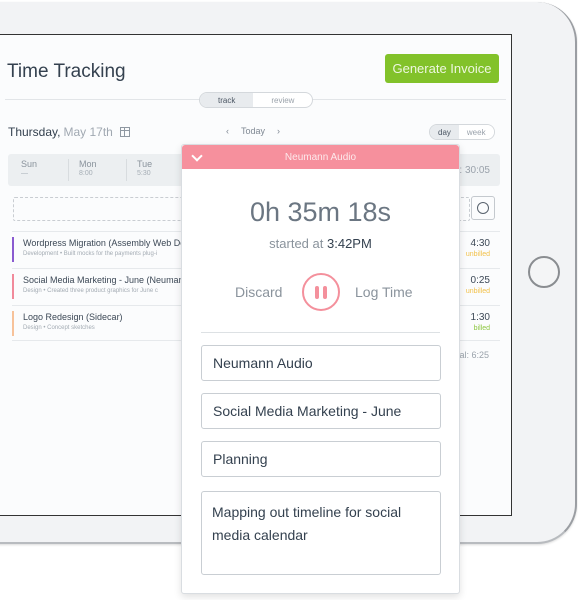  What do you see at coordinates (197, 156) in the screenshot?
I see `chevron-down-icon` at bounding box center [197, 156].